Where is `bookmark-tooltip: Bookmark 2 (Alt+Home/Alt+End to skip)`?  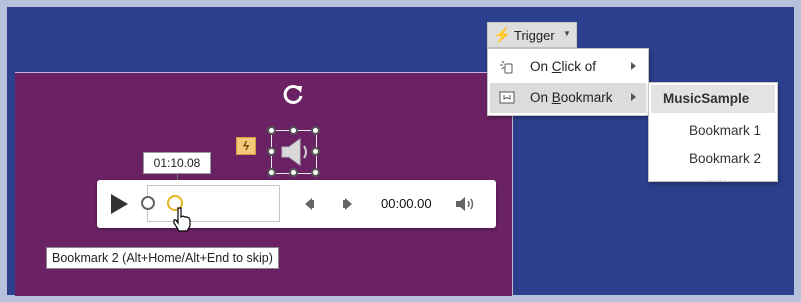
bookmark-tooltip: Bookmark 2 (Alt+Home/Alt+End to skip) is located at coordinates (162, 258).